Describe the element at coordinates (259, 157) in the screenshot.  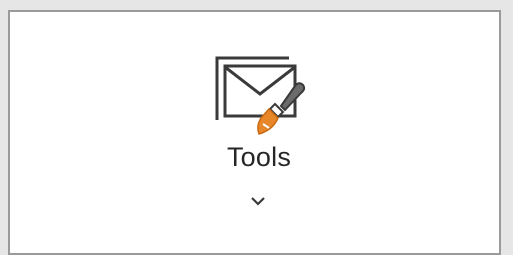
I see `tools-label: Tools` at that location.